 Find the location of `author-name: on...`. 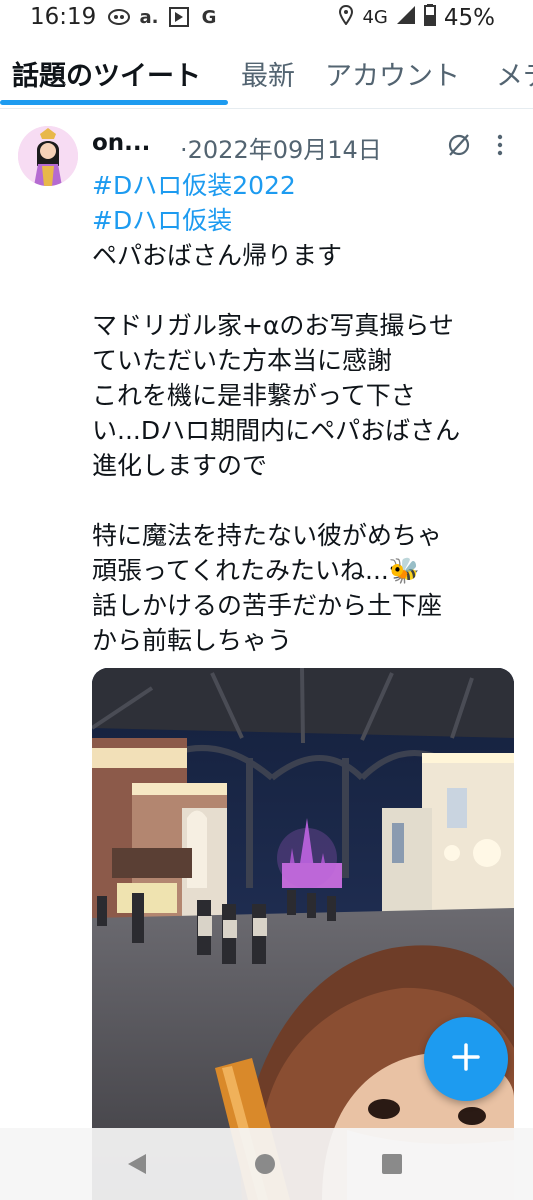

author-name: on... is located at coordinates (121, 143).